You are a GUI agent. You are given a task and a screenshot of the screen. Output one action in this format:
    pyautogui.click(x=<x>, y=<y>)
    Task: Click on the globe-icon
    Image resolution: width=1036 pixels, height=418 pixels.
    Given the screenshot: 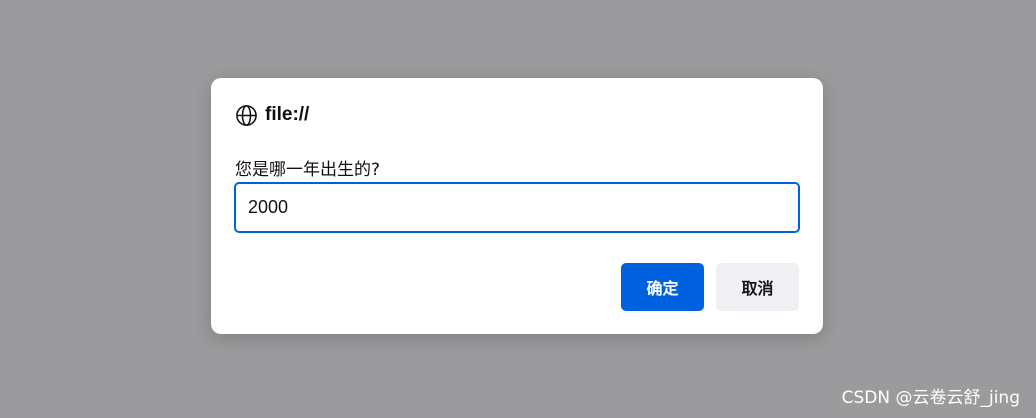 What is the action you would take?
    pyautogui.click(x=246, y=115)
    